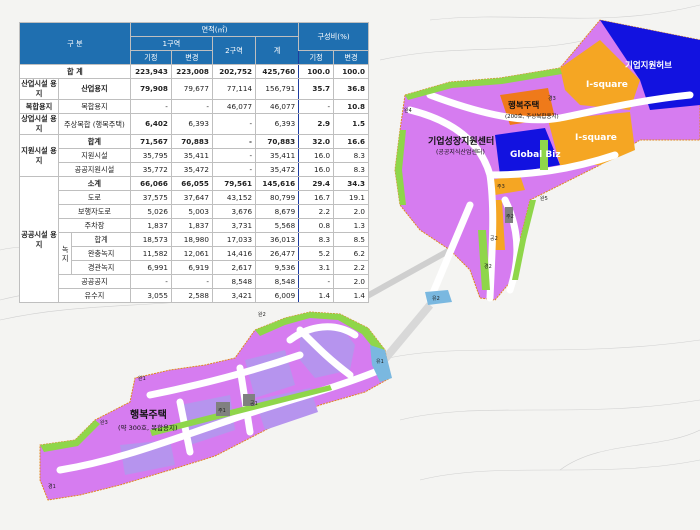  I want to click on tag-wan5: 완5, so click(544, 198).